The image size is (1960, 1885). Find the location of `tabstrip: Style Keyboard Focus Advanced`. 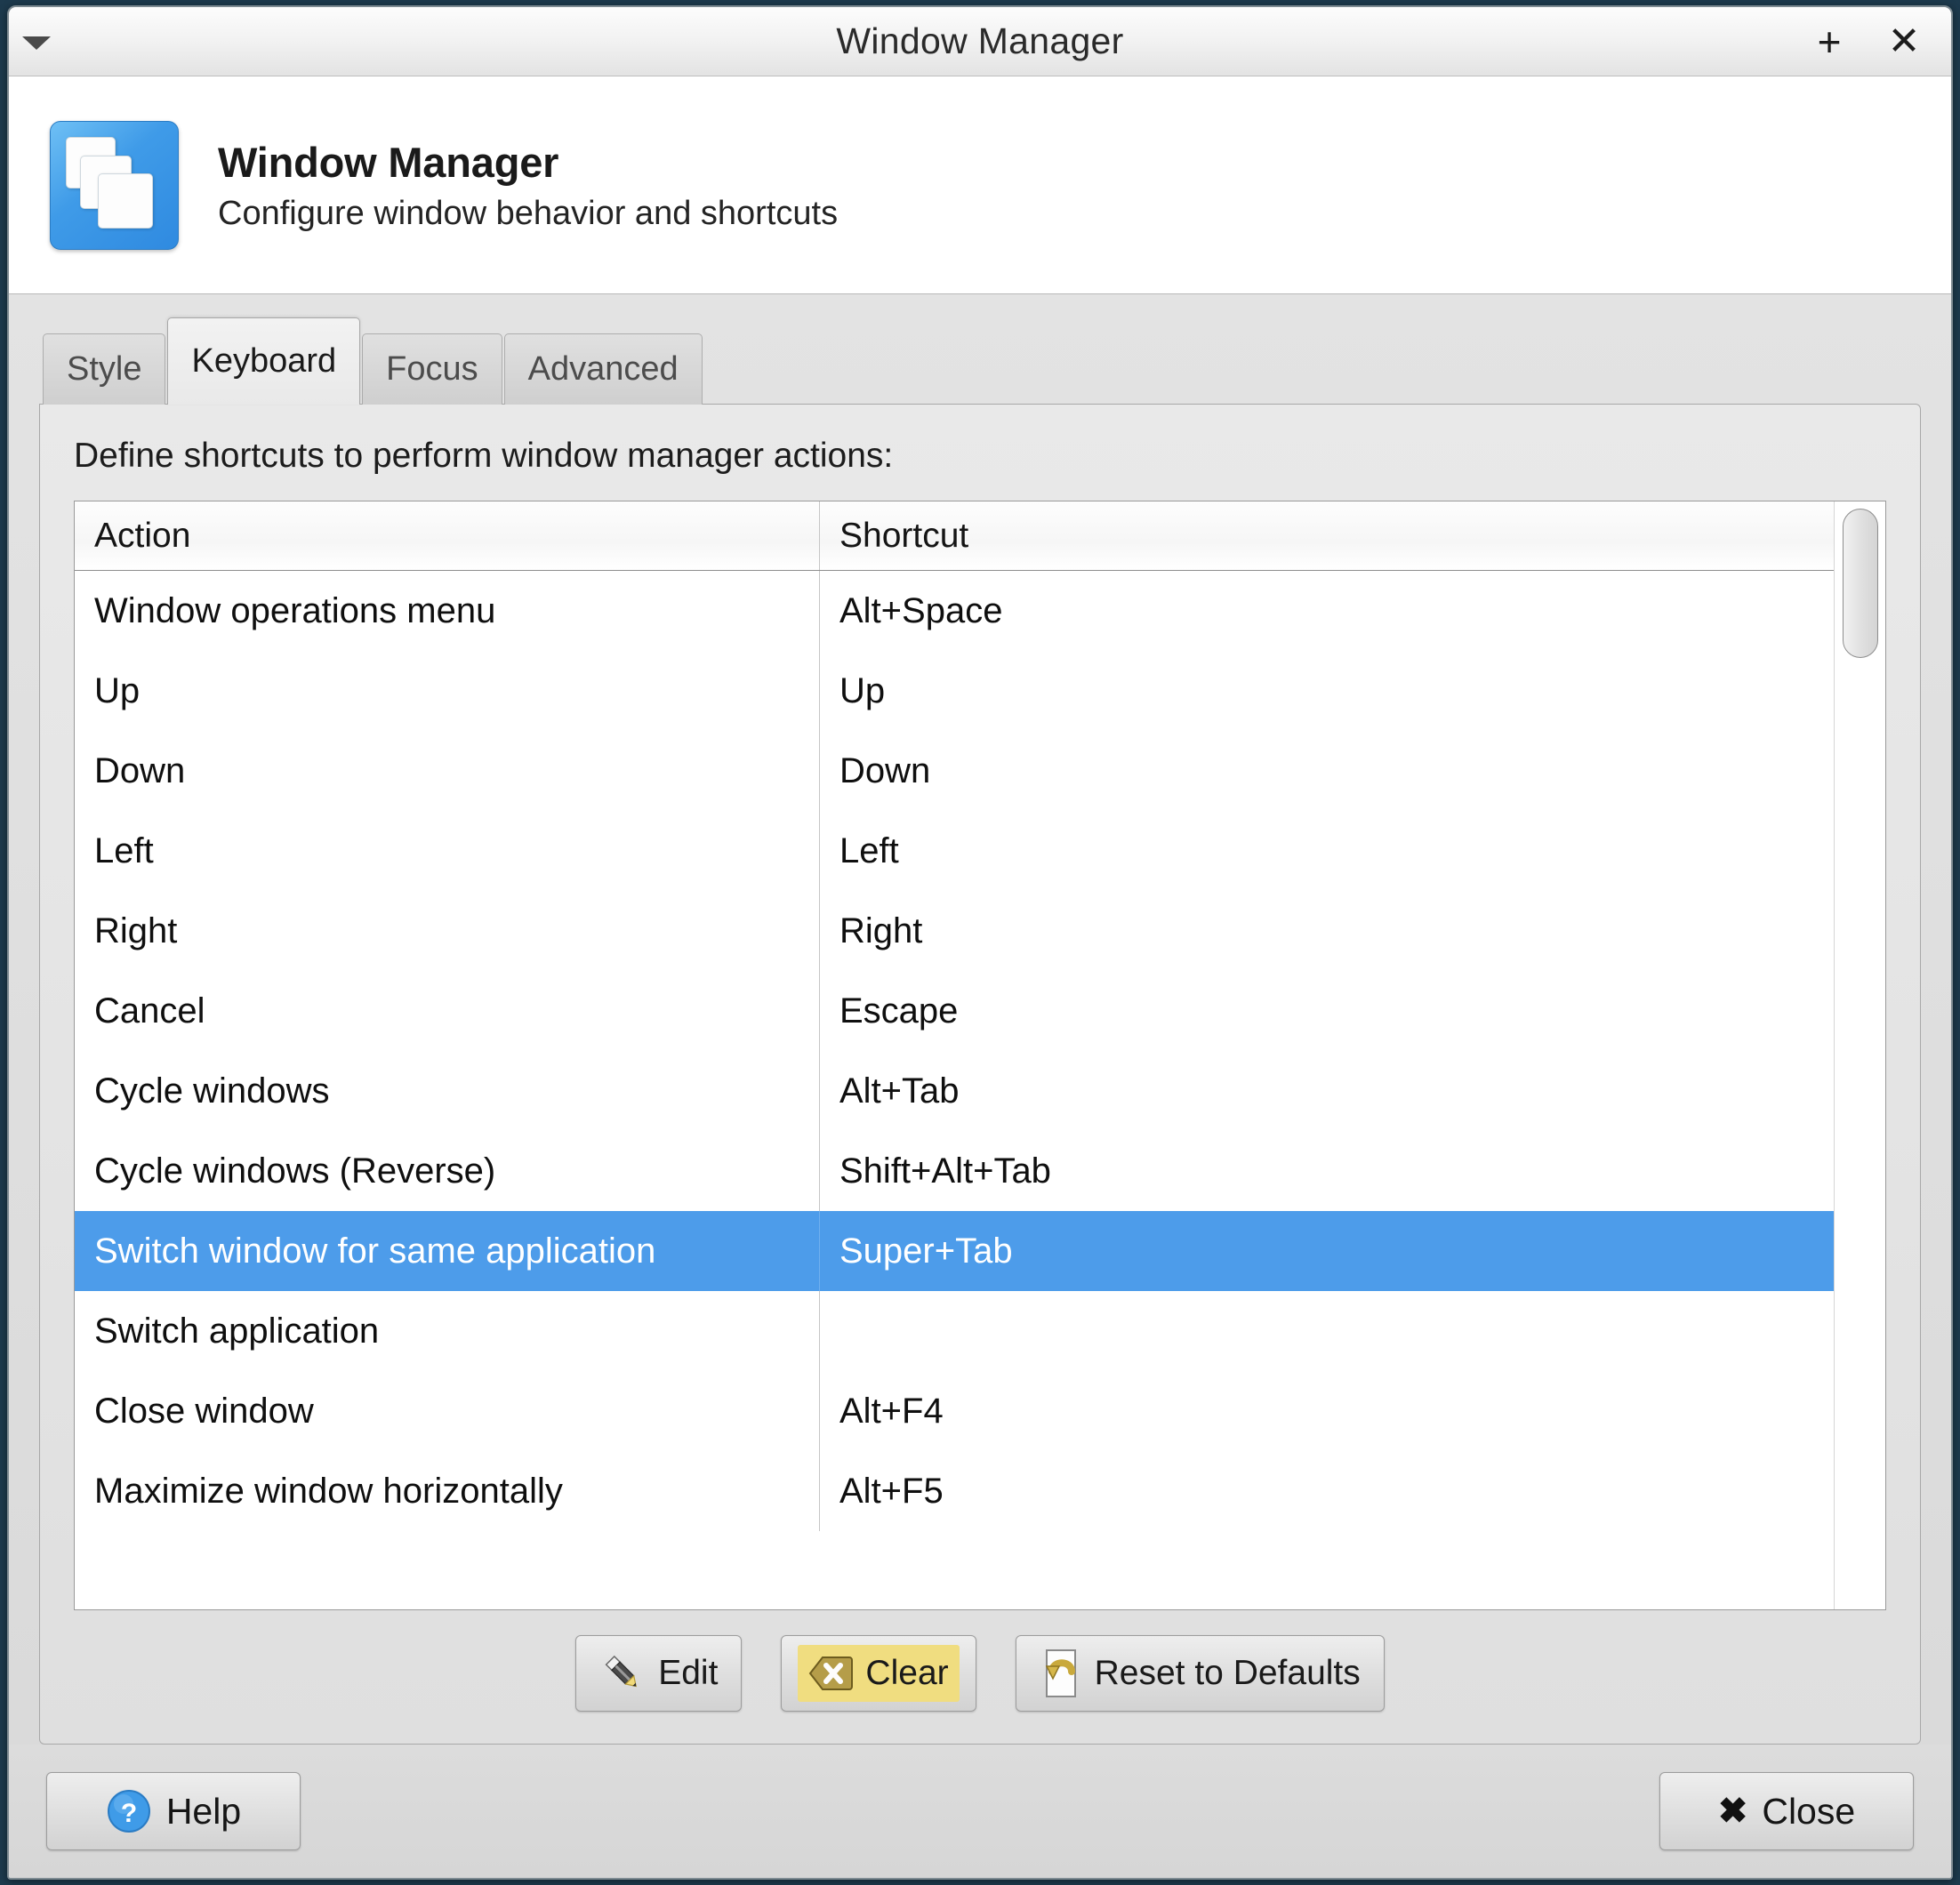

tabstrip: Style Keyboard Focus Advanced is located at coordinates (980, 361).